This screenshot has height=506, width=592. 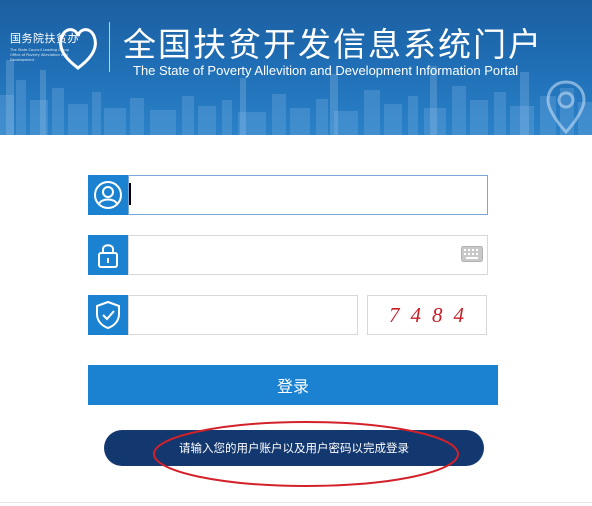 I want to click on header-divider, so click(x=109, y=47).